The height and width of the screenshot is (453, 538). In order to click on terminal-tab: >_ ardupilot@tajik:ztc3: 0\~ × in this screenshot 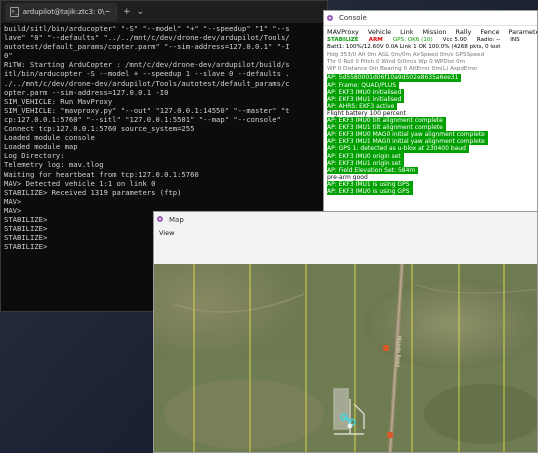, I will do `click(61, 12)`.